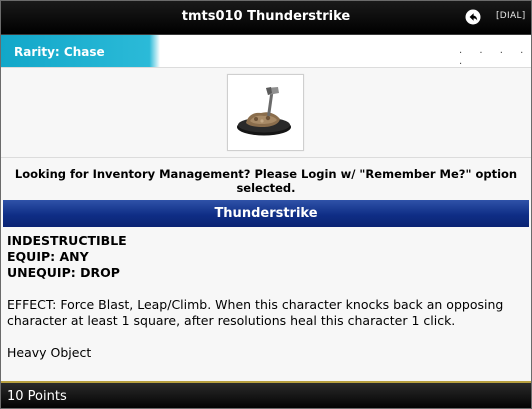 The image size is (532, 409). What do you see at coordinates (266, 213) in the screenshot?
I see `card-name-header: Thunderstrike` at bounding box center [266, 213].